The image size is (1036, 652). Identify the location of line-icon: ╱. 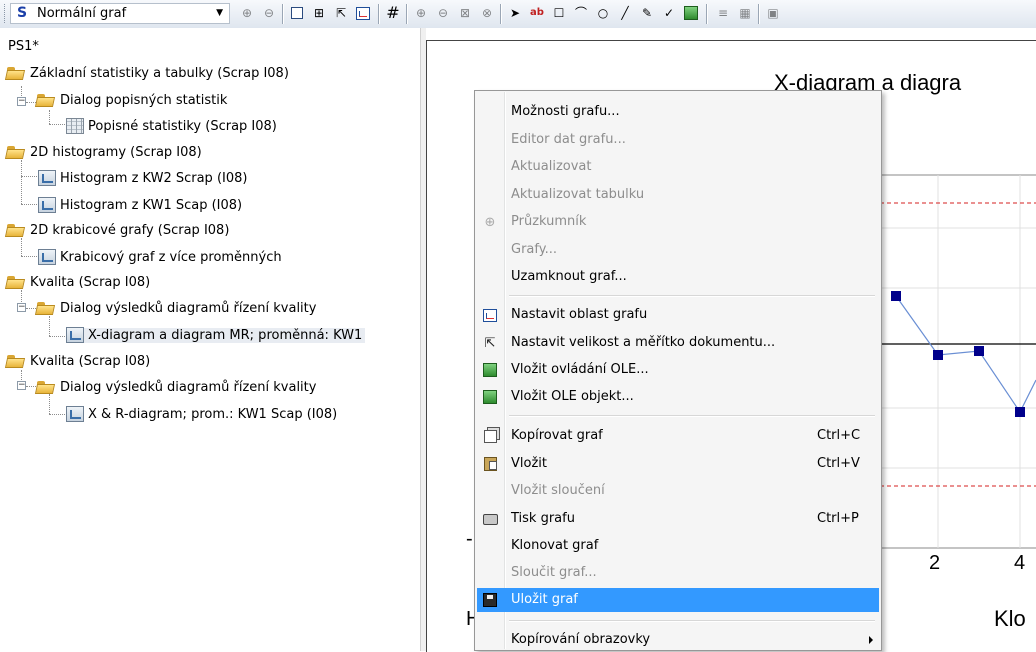
(625, 13).